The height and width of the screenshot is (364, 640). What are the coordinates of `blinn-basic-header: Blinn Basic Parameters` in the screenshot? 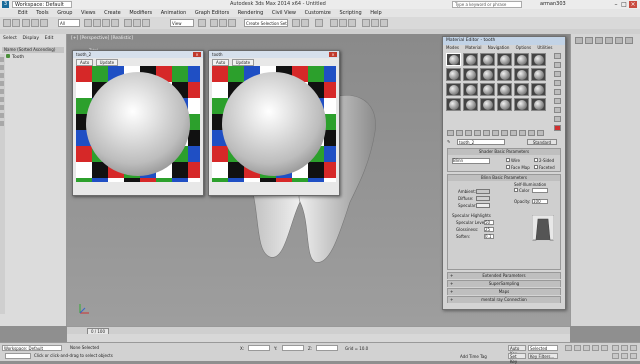 It's located at (504, 178).